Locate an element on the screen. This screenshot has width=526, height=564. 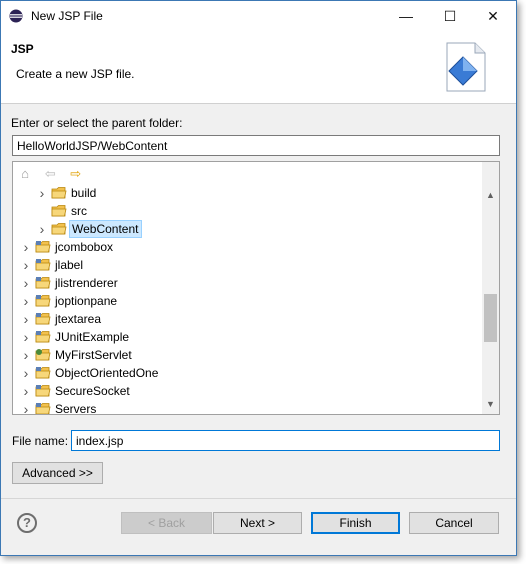
tree-item: › SecureSocket is located at coordinates (247, 391).